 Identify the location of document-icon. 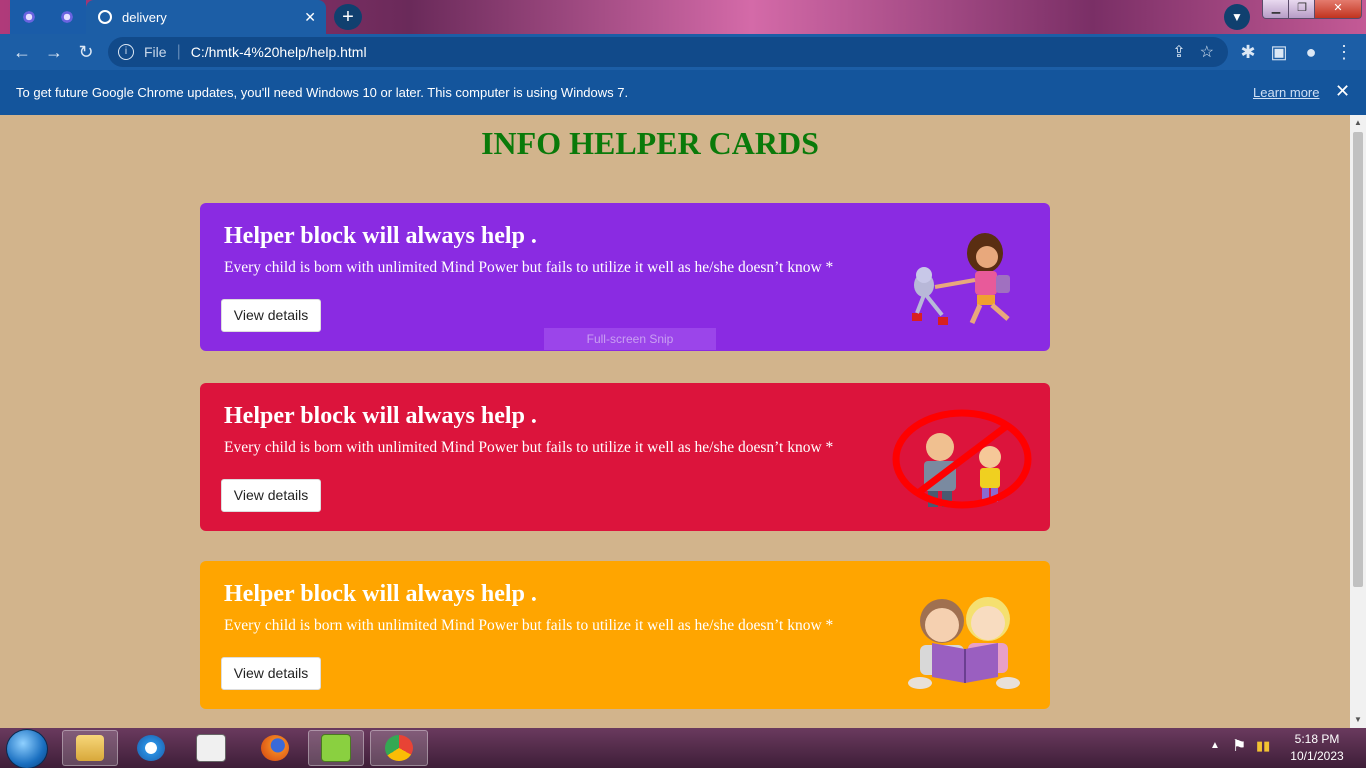
(211, 748).